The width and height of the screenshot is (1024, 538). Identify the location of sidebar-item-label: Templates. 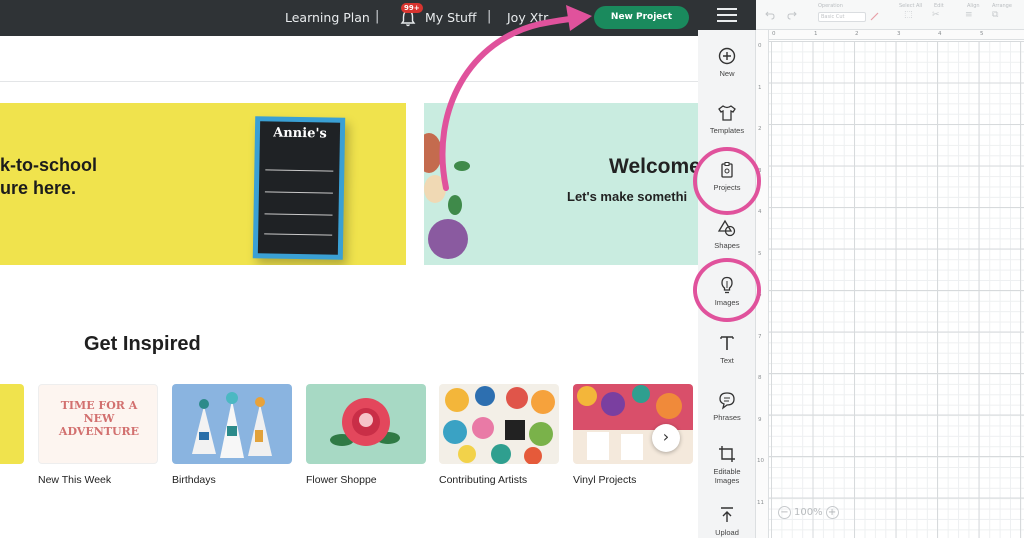
(727, 130).